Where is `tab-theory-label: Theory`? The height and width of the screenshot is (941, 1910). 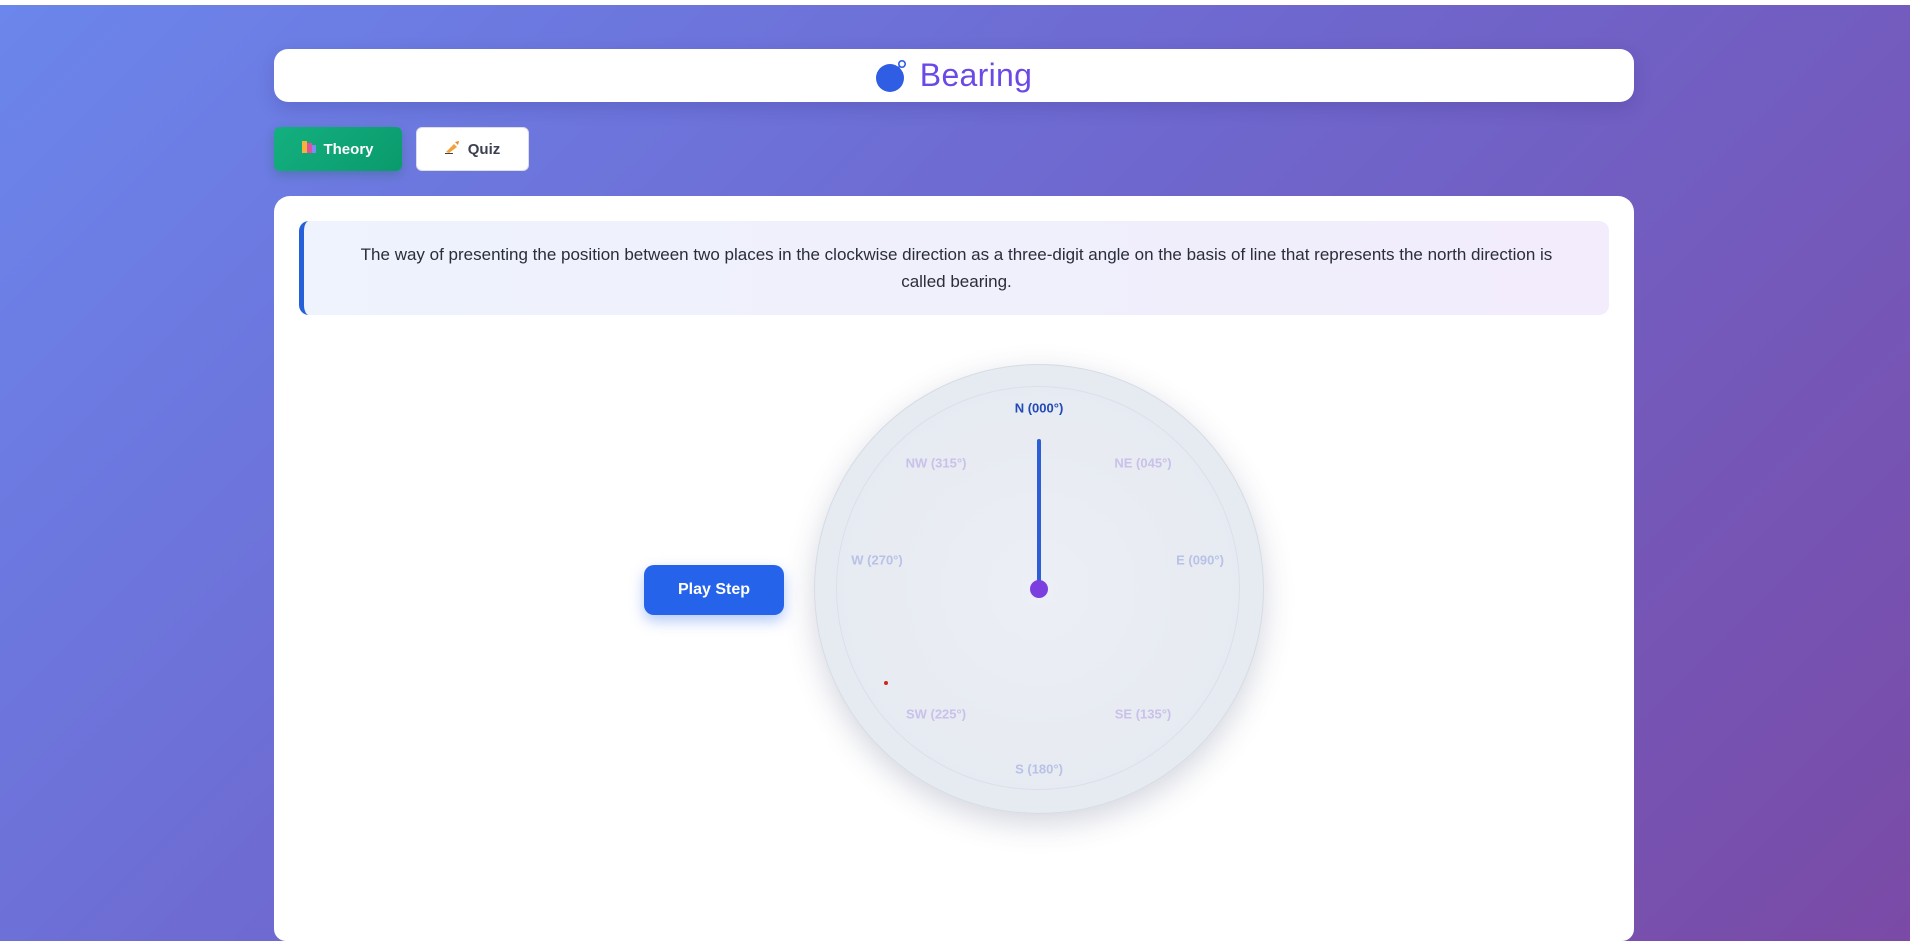
tab-theory-label: Theory is located at coordinates (348, 149).